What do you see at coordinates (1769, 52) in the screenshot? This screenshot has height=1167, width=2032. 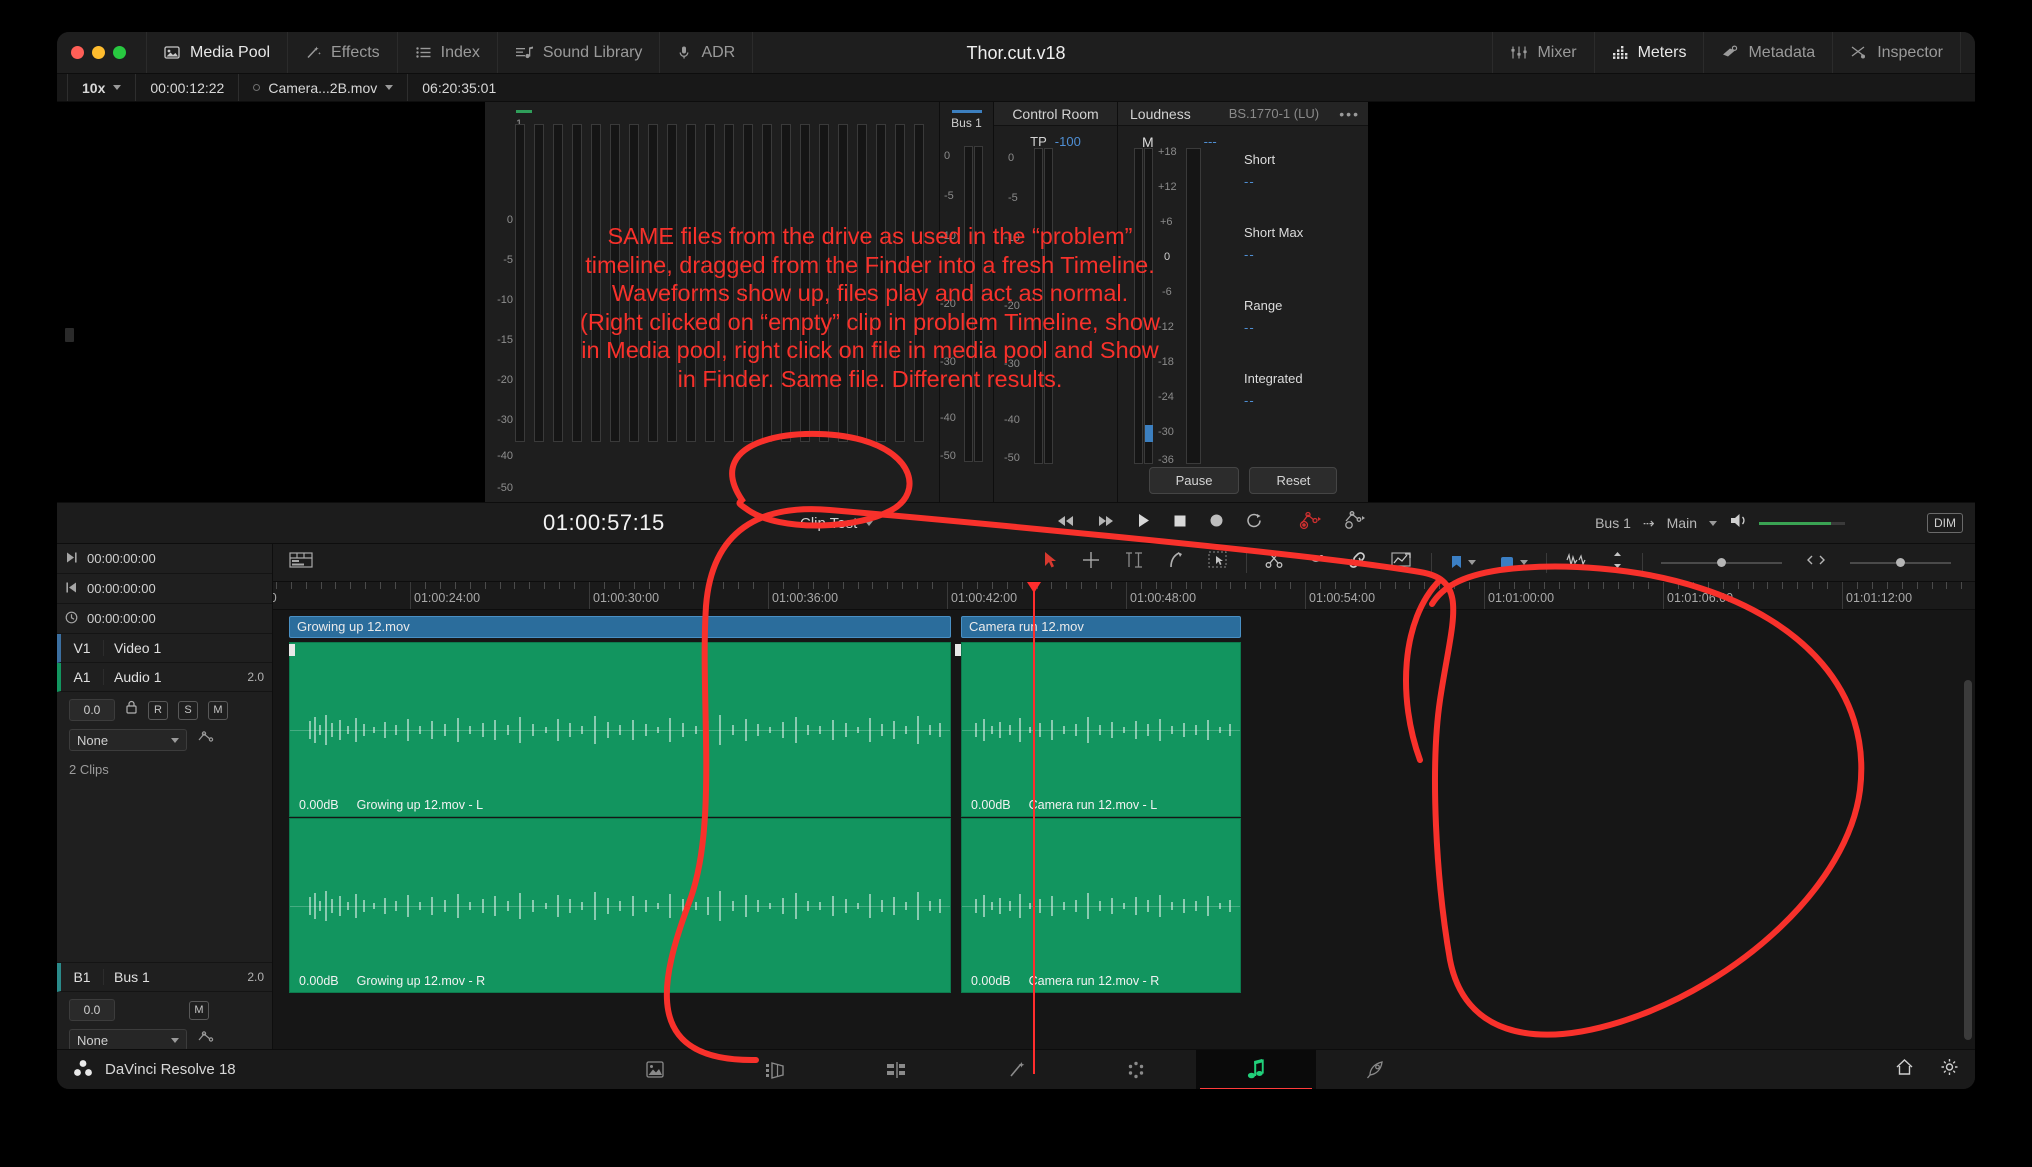 I see `toolbar-metadata: Metadata` at bounding box center [1769, 52].